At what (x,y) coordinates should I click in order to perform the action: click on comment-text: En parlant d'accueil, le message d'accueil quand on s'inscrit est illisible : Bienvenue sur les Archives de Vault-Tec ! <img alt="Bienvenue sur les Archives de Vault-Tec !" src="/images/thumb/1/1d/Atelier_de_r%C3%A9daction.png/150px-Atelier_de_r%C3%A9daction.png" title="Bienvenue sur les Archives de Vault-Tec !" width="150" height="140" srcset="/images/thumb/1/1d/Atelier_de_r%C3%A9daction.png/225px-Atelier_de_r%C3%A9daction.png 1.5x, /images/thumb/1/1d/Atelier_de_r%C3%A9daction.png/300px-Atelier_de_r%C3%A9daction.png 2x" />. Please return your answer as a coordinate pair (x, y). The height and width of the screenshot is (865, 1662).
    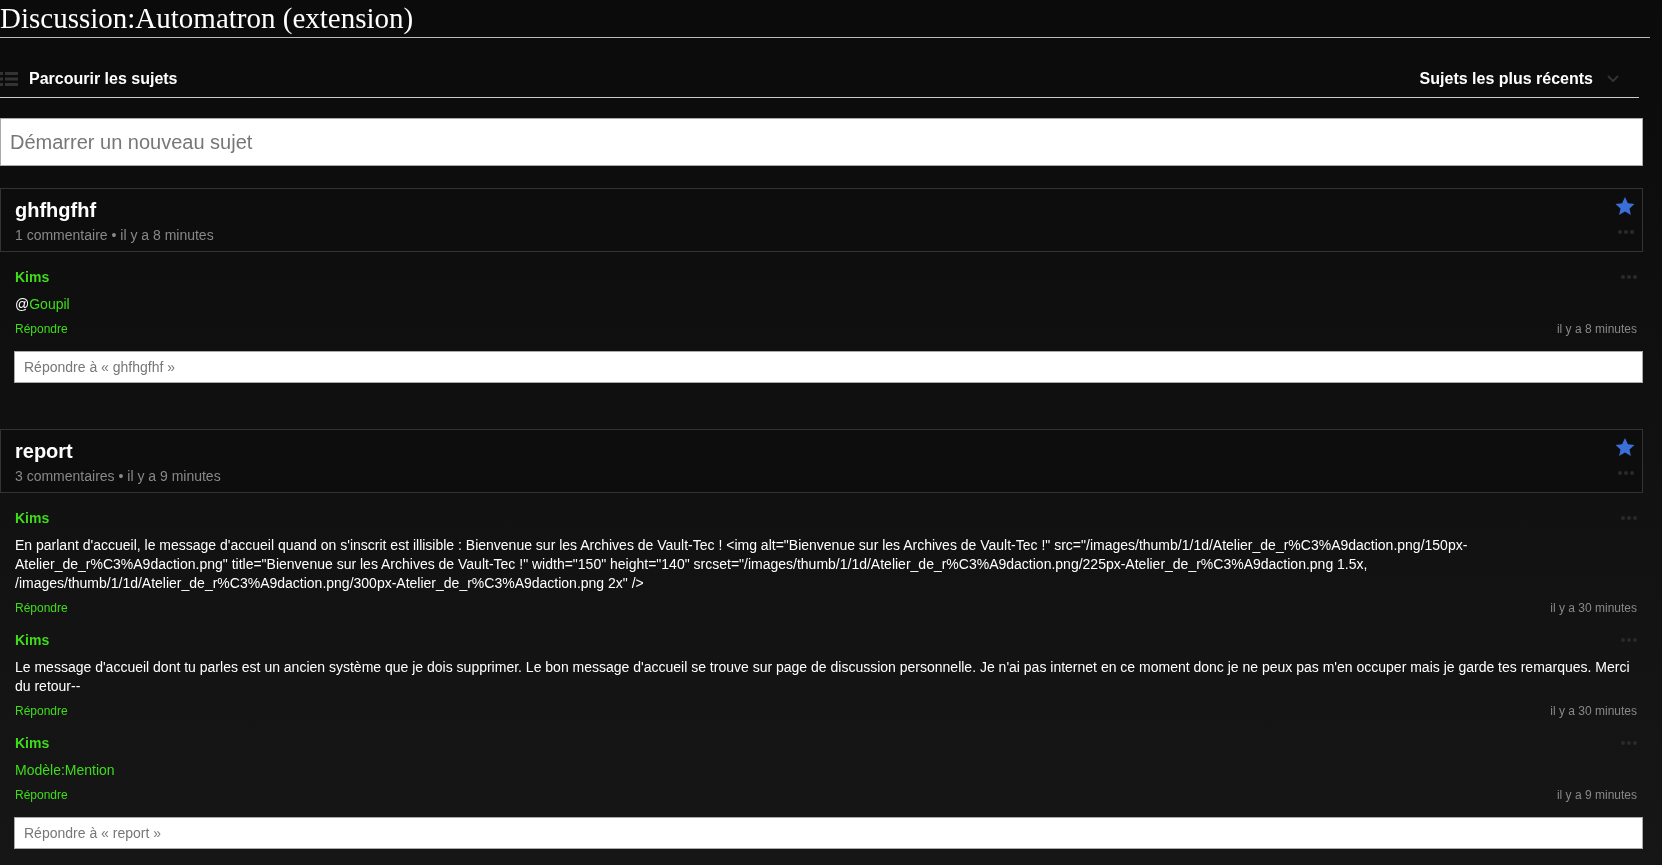
    Looking at the image, I should click on (742, 564).